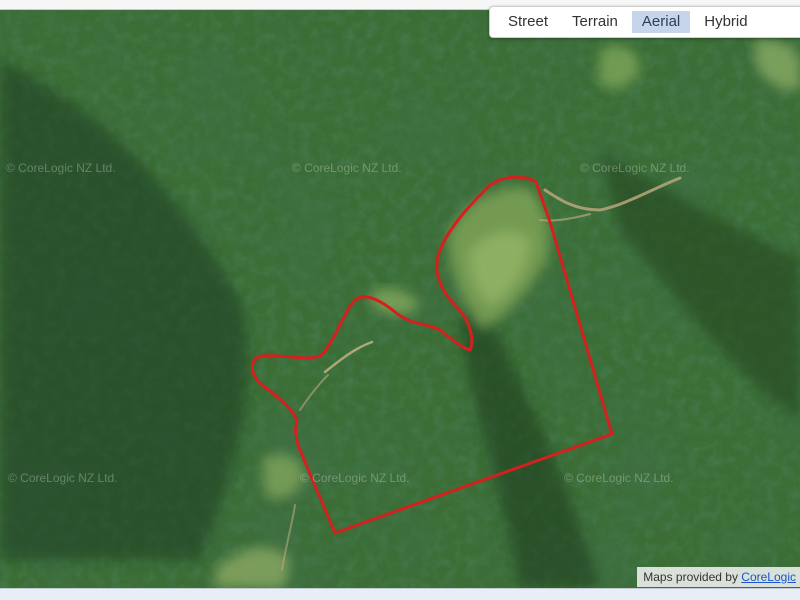 The image size is (800, 600). I want to click on attribution-prefix: Maps provided by, so click(692, 577).